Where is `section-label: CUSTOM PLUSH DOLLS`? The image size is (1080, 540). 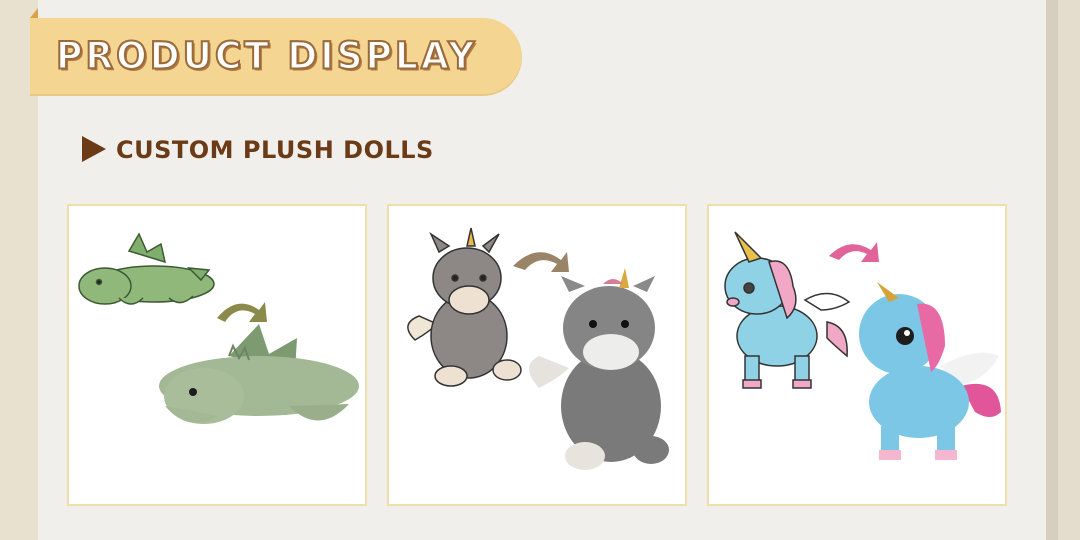 section-label: CUSTOM PLUSH DOLLS is located at coordinates (275, 150).